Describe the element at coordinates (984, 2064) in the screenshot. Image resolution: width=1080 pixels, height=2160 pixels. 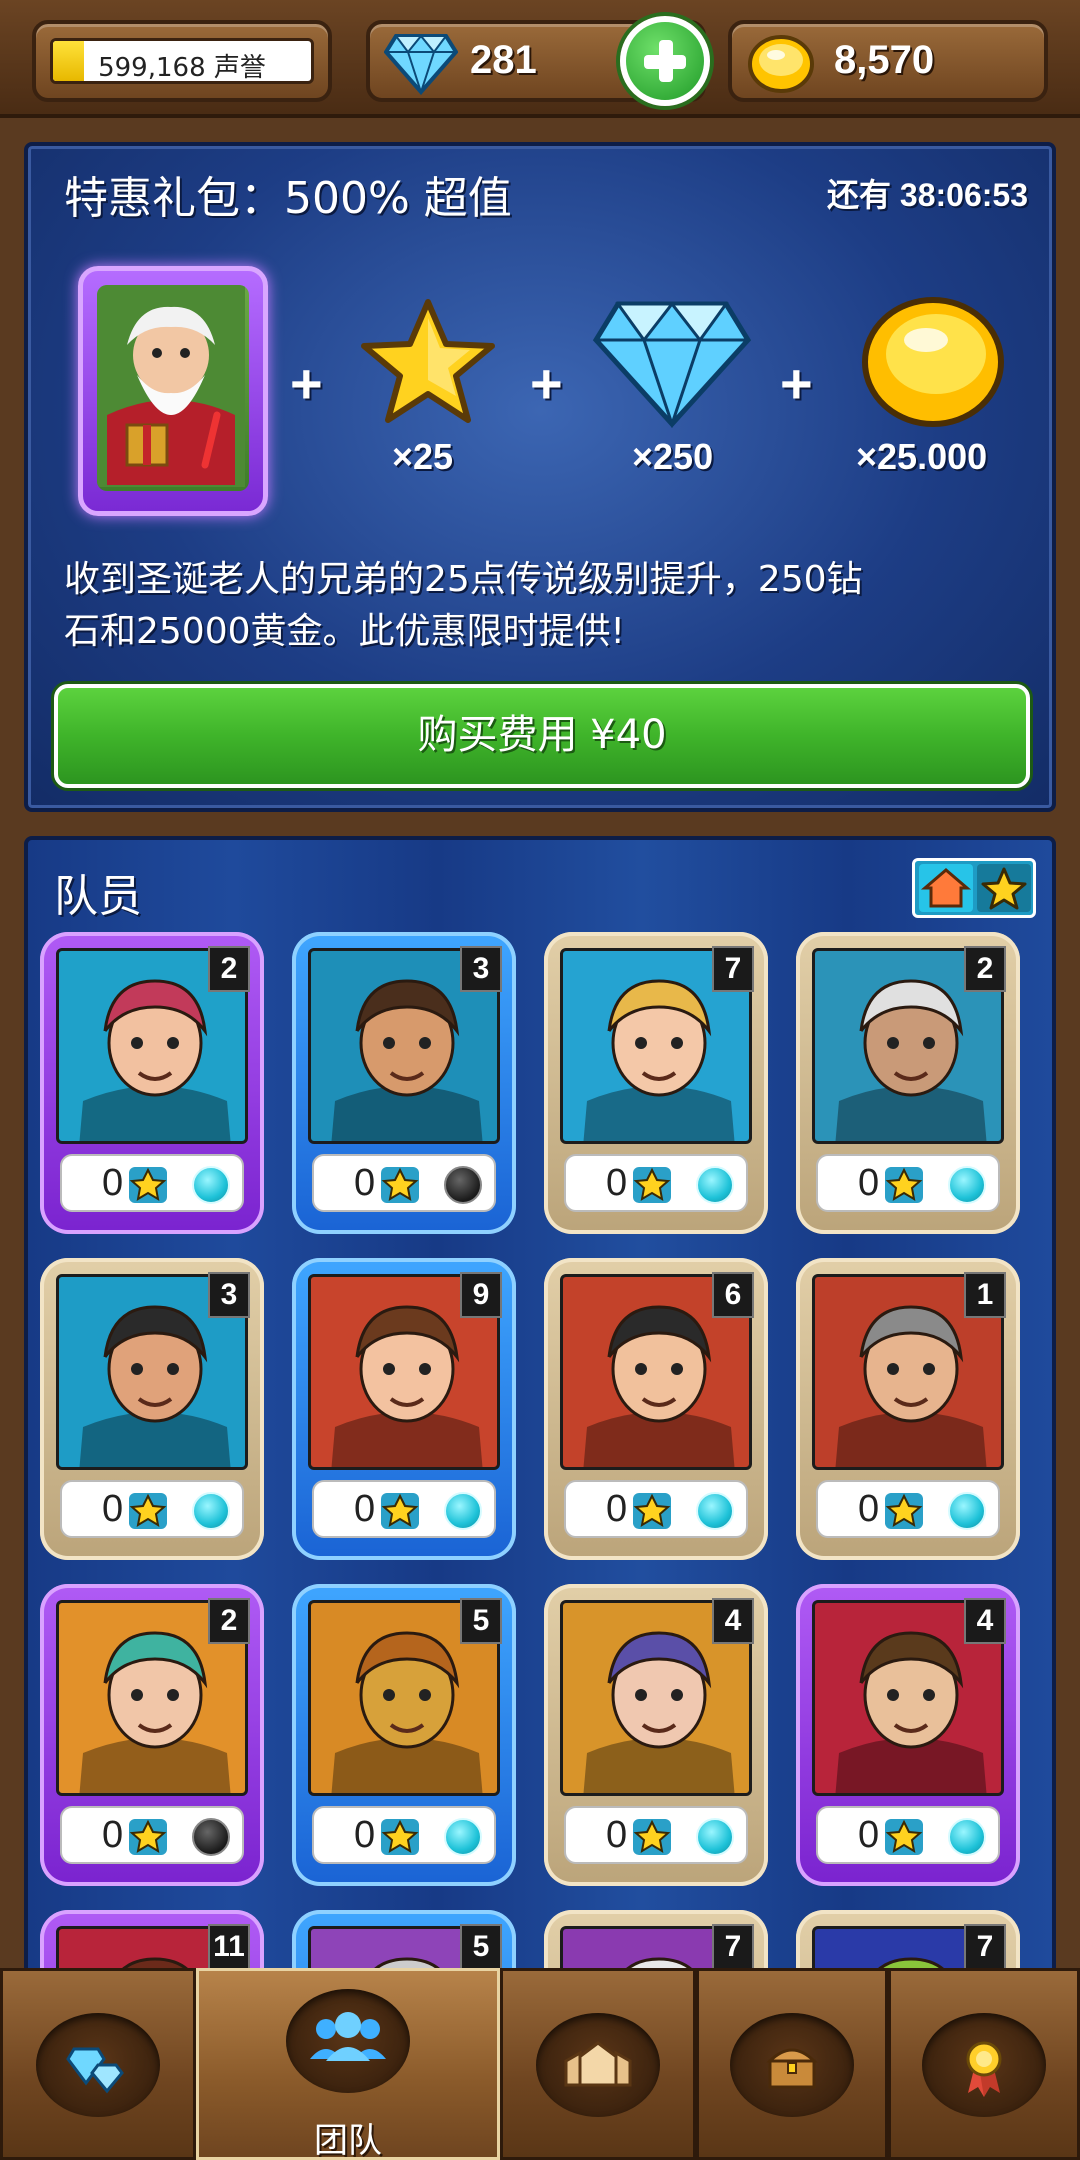
I see `nav-tab-achievements` at that location.